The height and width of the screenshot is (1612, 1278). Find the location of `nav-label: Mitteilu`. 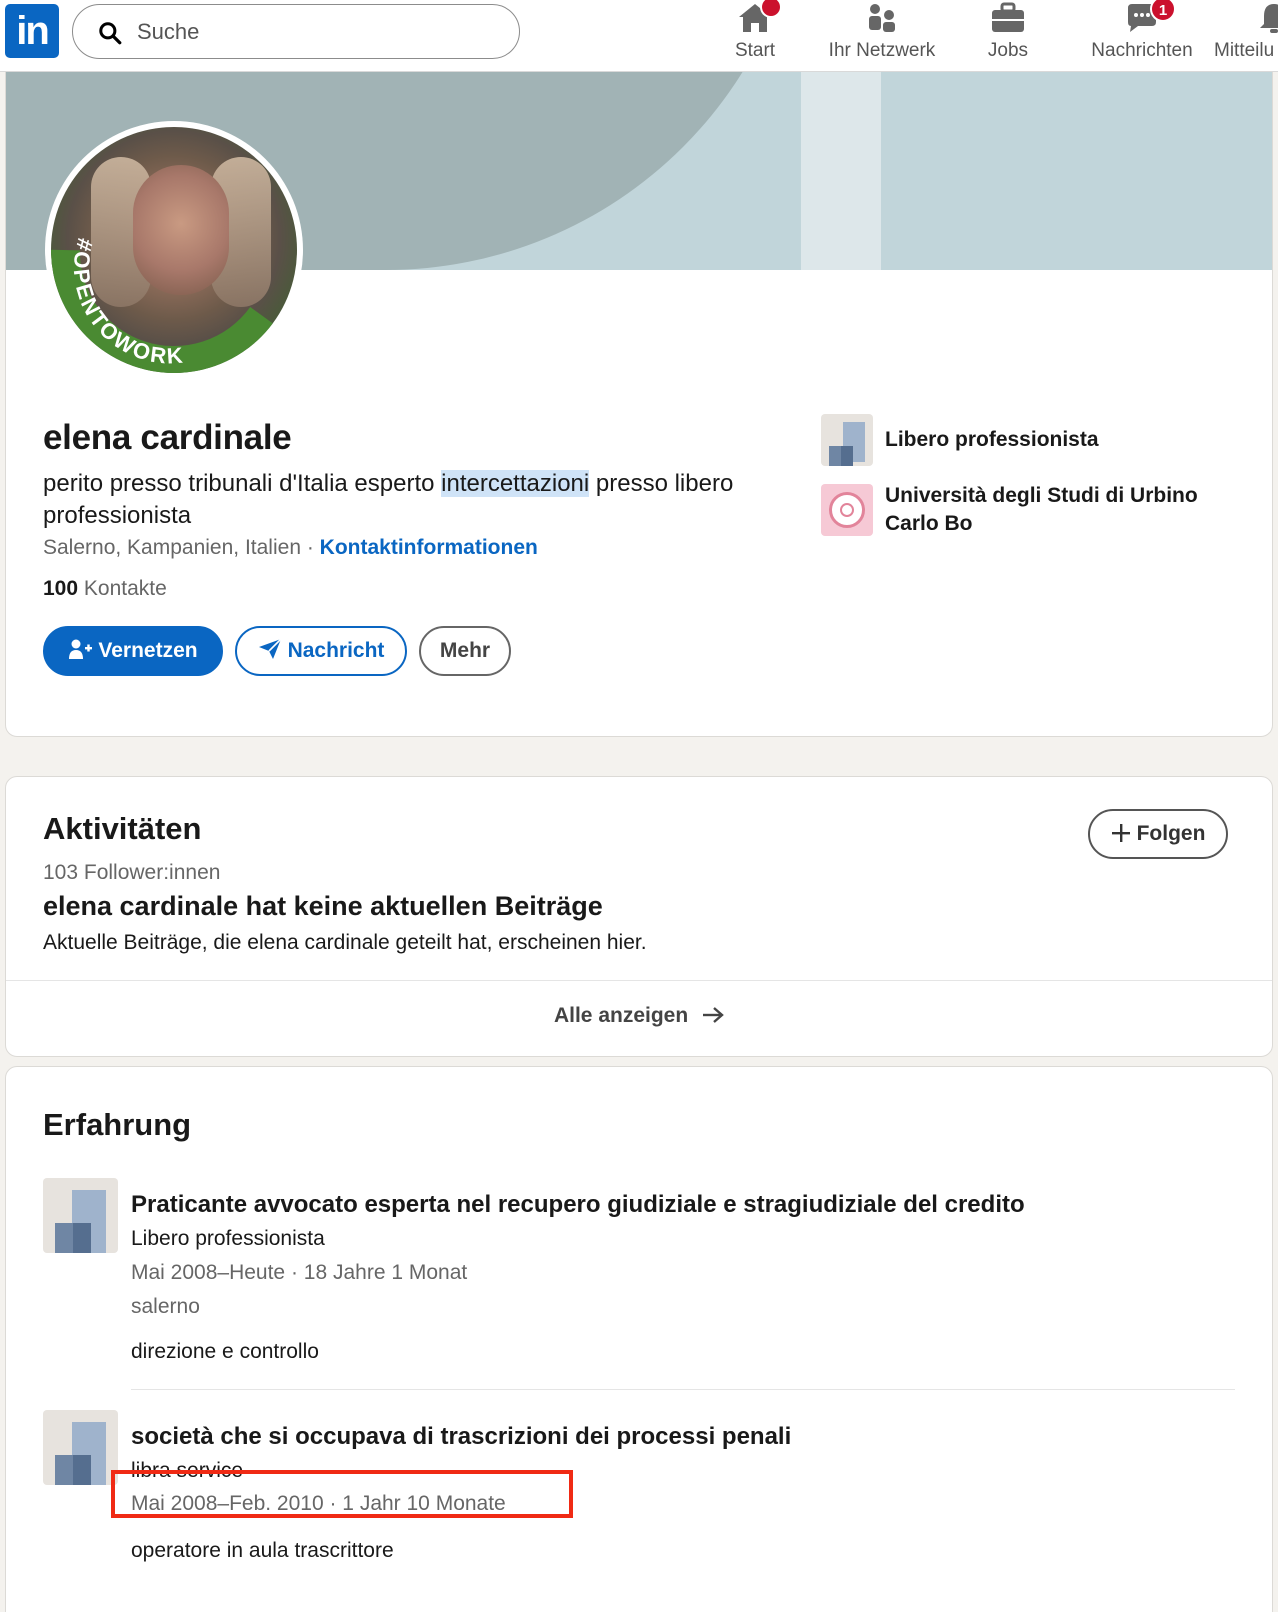

nav-label: Mitteilu is located at coordinates (1244, 50).